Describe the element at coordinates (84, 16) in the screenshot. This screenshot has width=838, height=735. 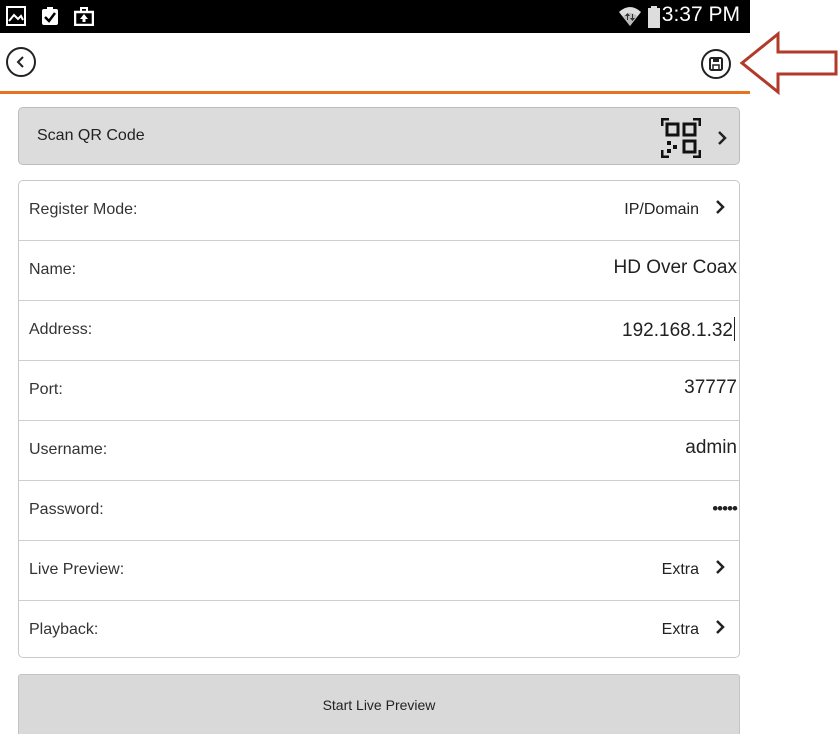
I see `briefcase-upload-icon` at that location.